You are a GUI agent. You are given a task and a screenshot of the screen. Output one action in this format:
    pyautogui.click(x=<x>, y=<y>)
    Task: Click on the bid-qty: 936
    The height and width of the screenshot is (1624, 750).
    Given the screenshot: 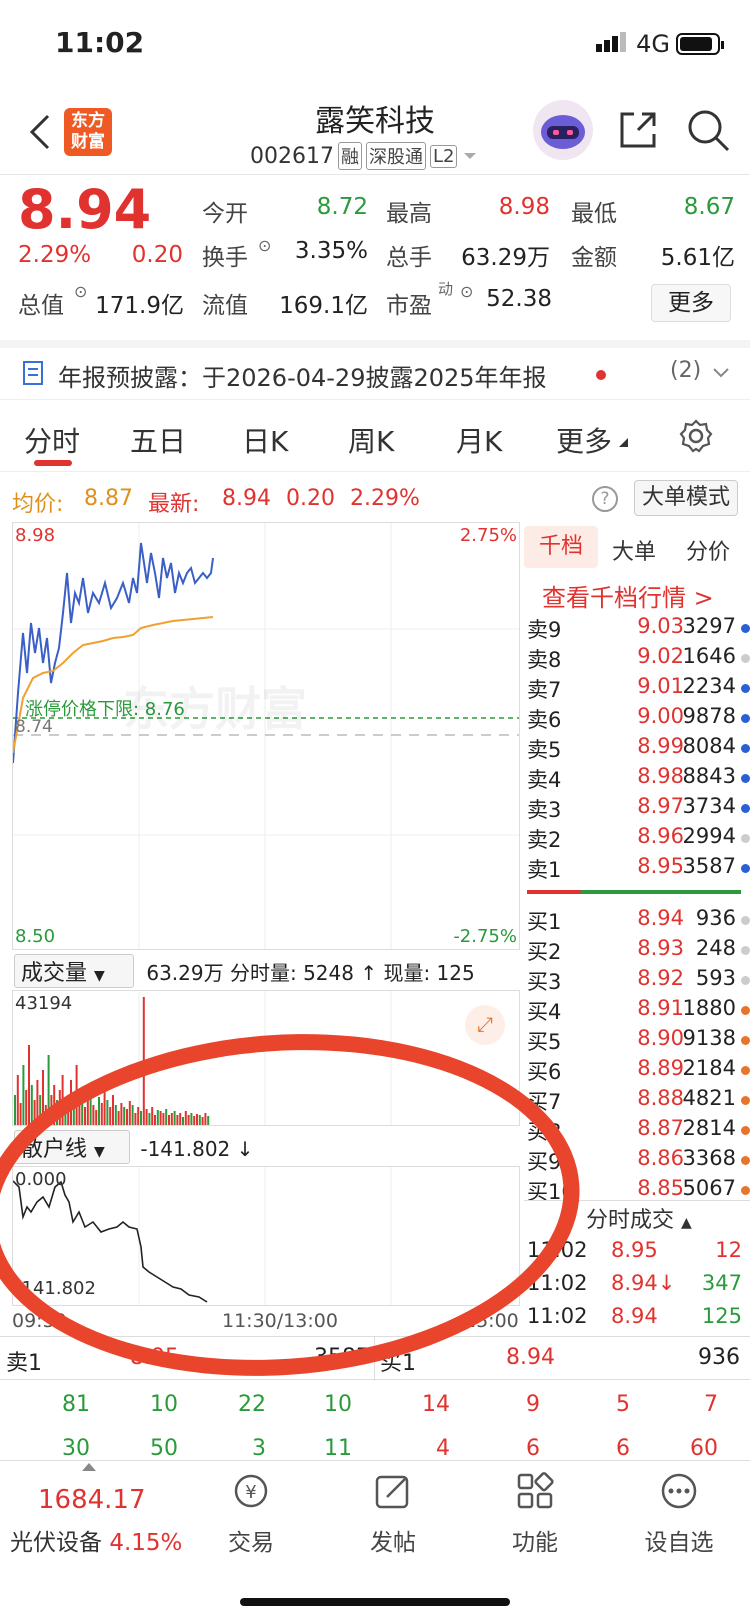 What is the action you would take?
    pyautogui.click(x=715, y=918)
    